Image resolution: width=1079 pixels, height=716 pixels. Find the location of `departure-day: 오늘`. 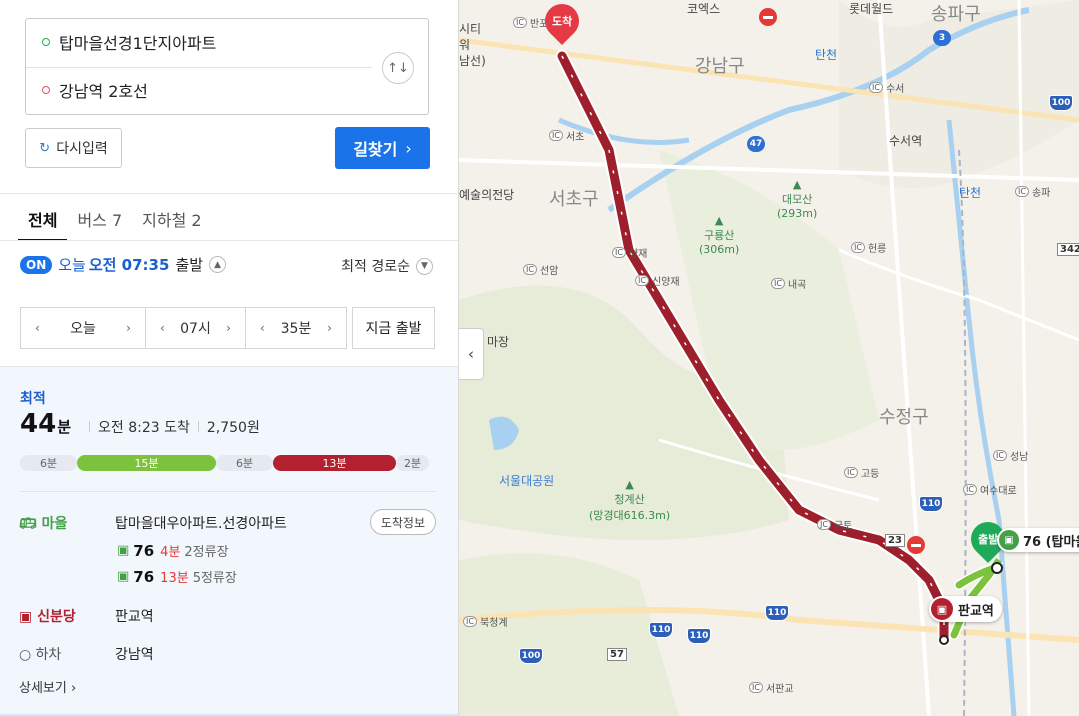

departure-day: 오늘 is located at coordinates (72, 265).